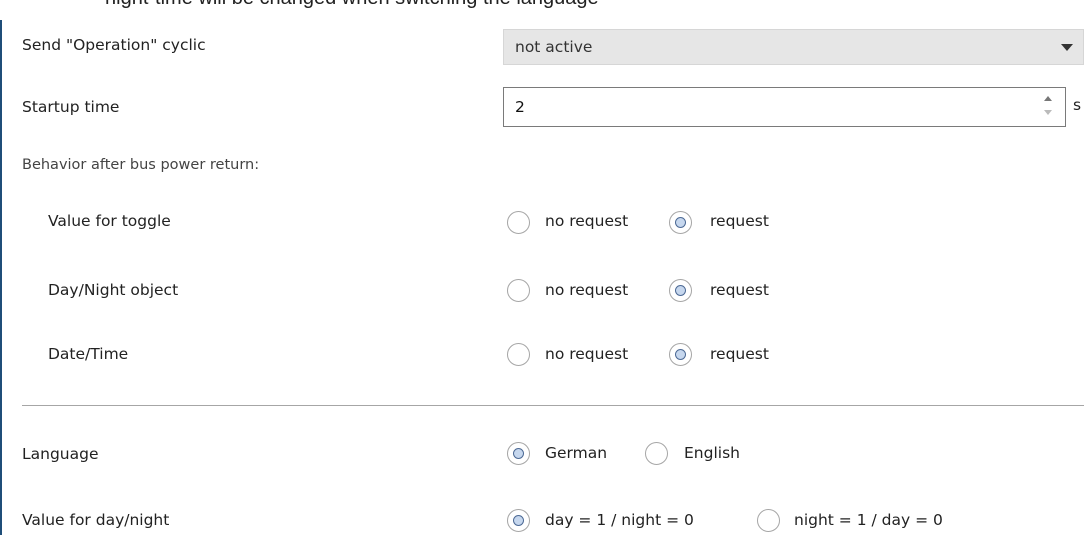 The height and width of the screenshot is (535, 1084). What do you see at coordinates (793, 47) in the screenshot?
I see `send-operation-dropdown: not active` at bounding box center [793, 47].